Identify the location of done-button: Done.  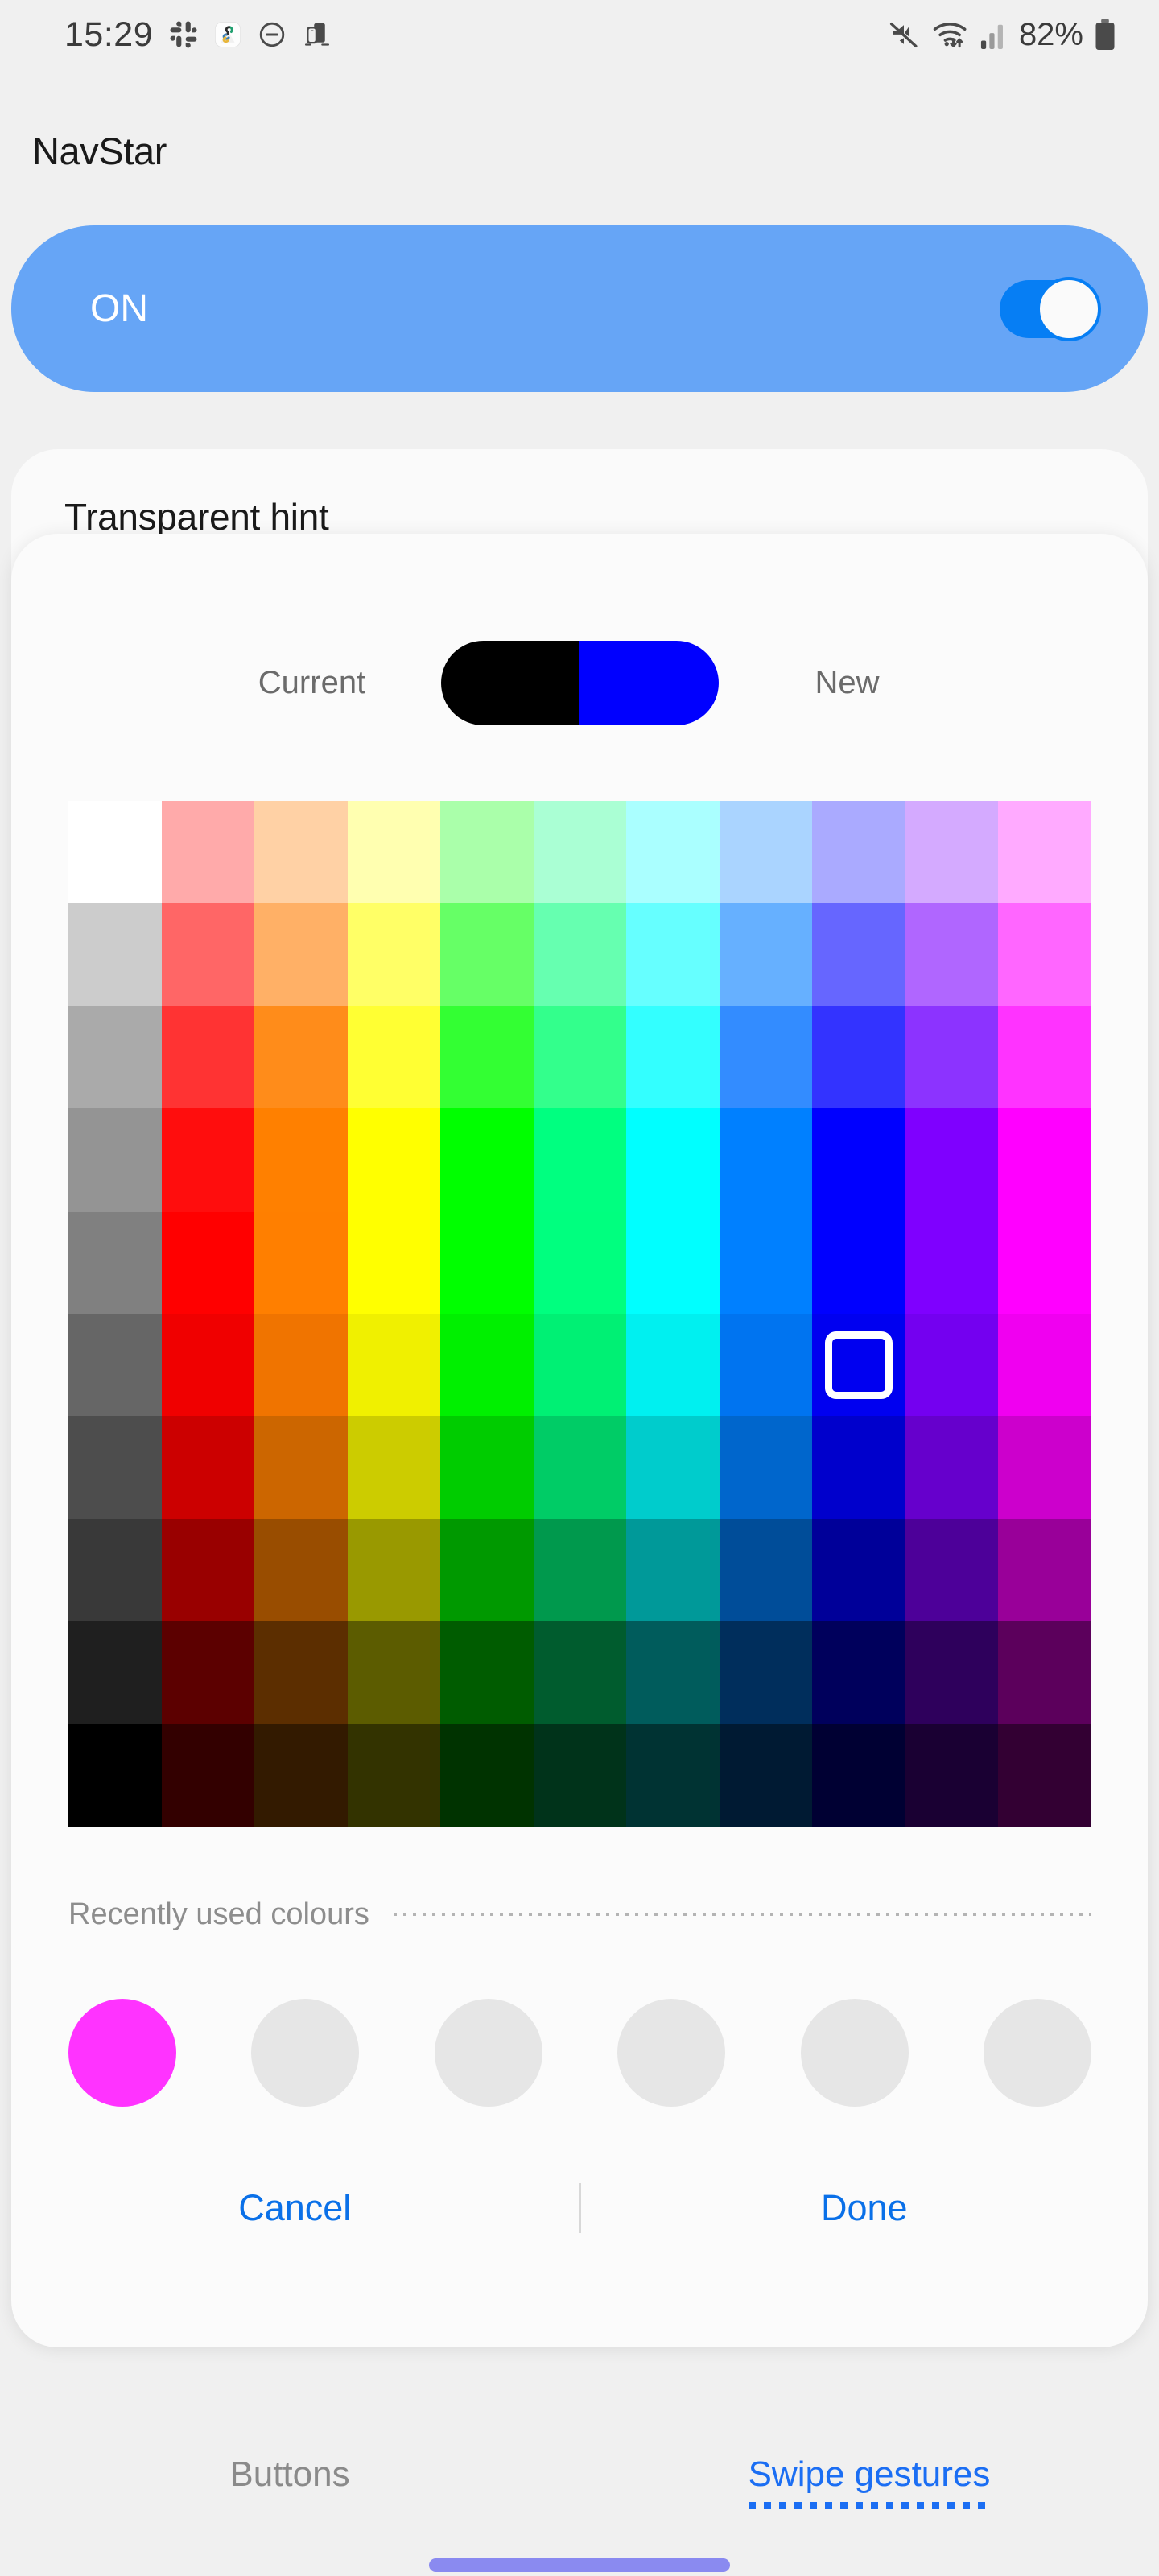
(865, 2208).